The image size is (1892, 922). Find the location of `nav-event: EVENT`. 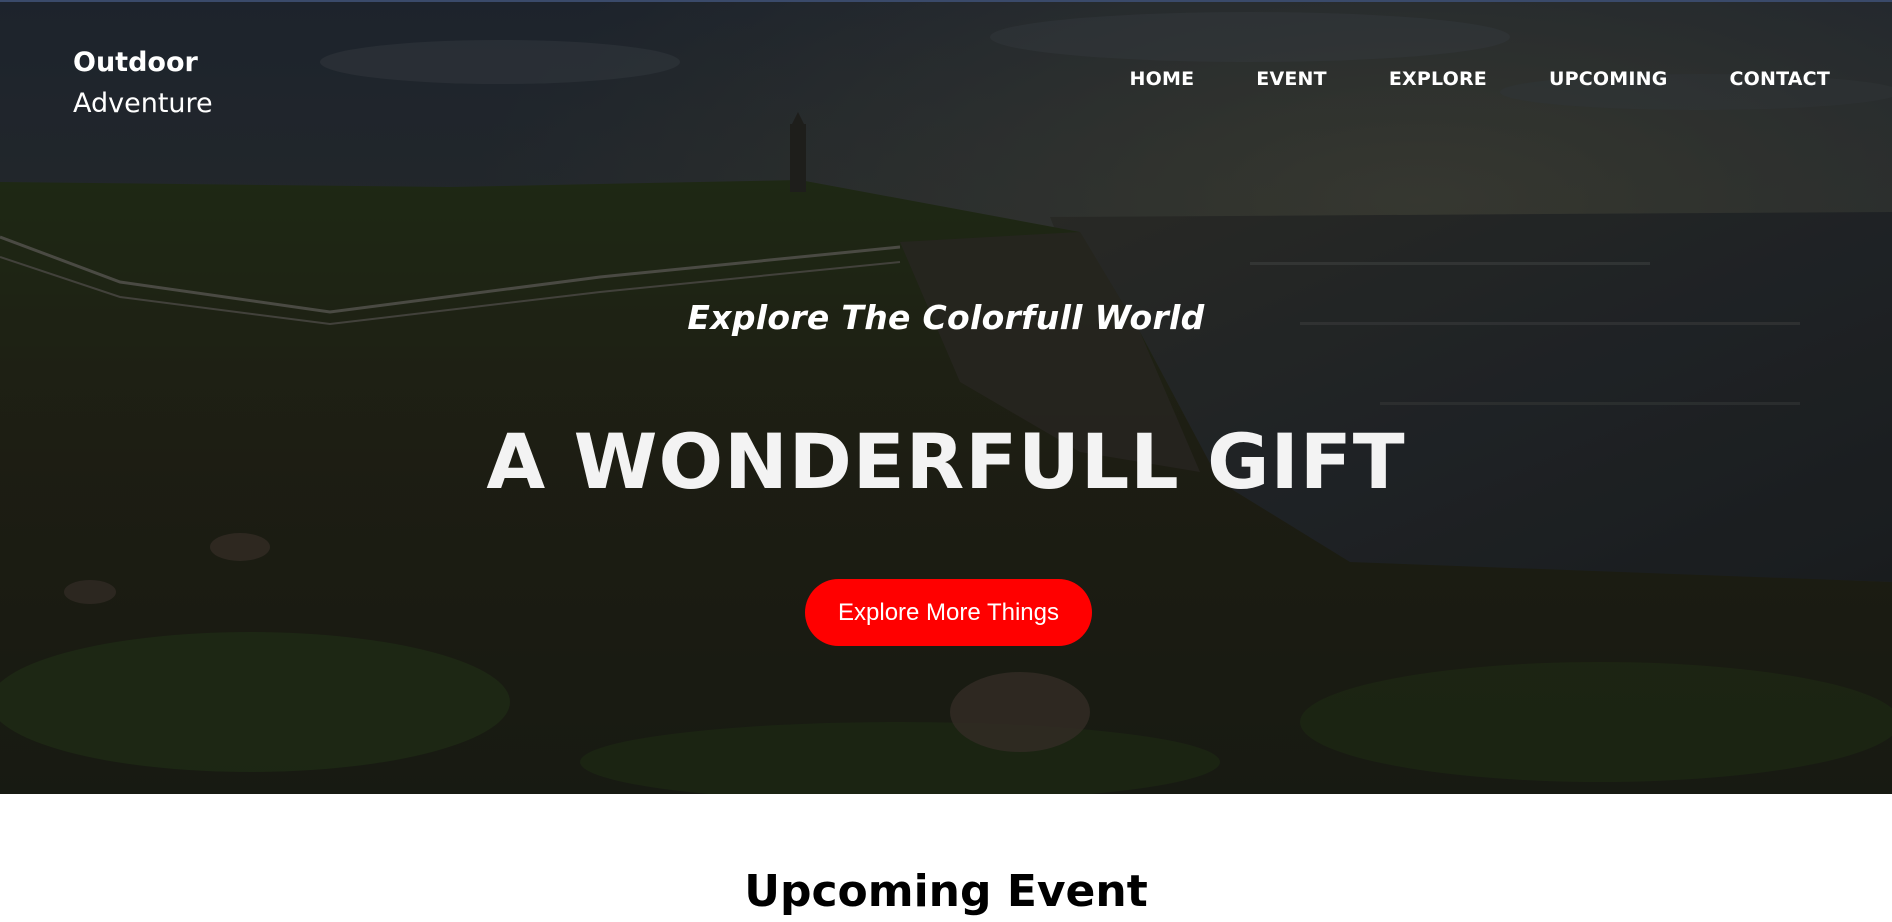

nav-event: EVENT is located at coordinates (1291, 79).